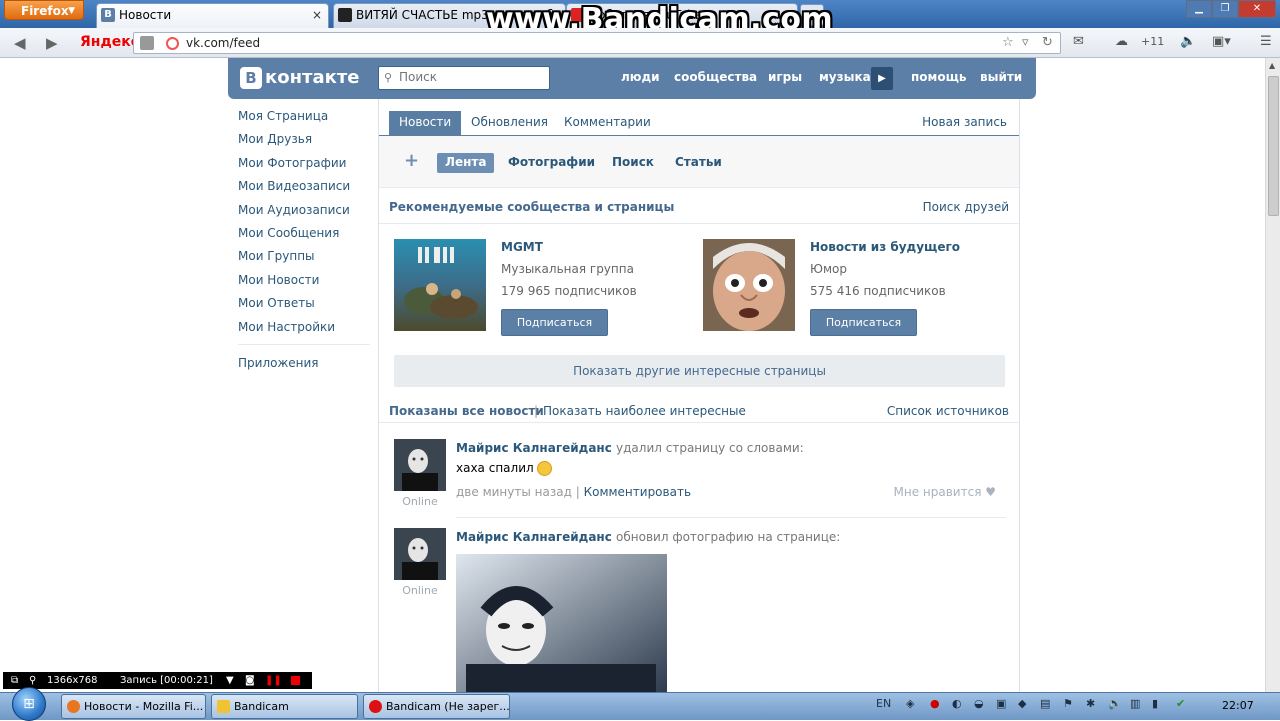 This screenshot has width=1280, height=721. Describe the element at coordinates (979, 703) in the screenshot. I see `tray-app-icon: ◒` at that location.